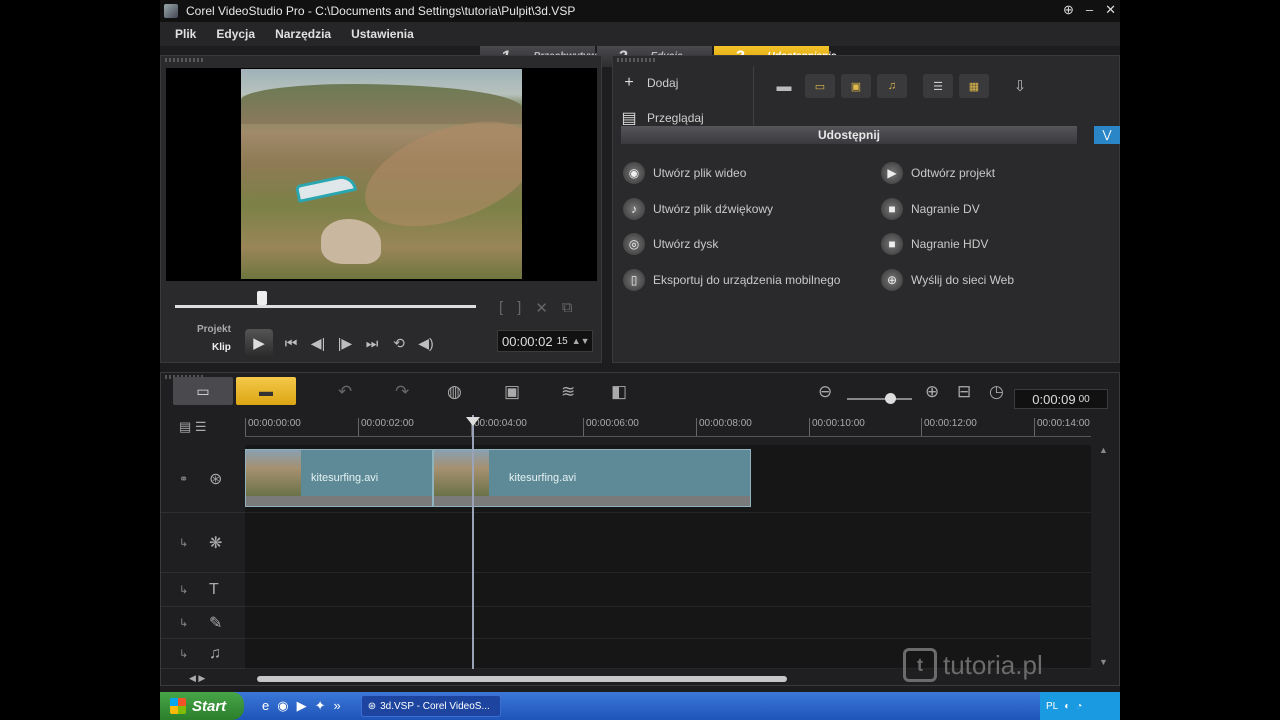 This screenshot has height=720, width=1280. What do you see at coordinates (668, 590) in the screenshot?
I see `title-track` at bounding box center [668, 590].